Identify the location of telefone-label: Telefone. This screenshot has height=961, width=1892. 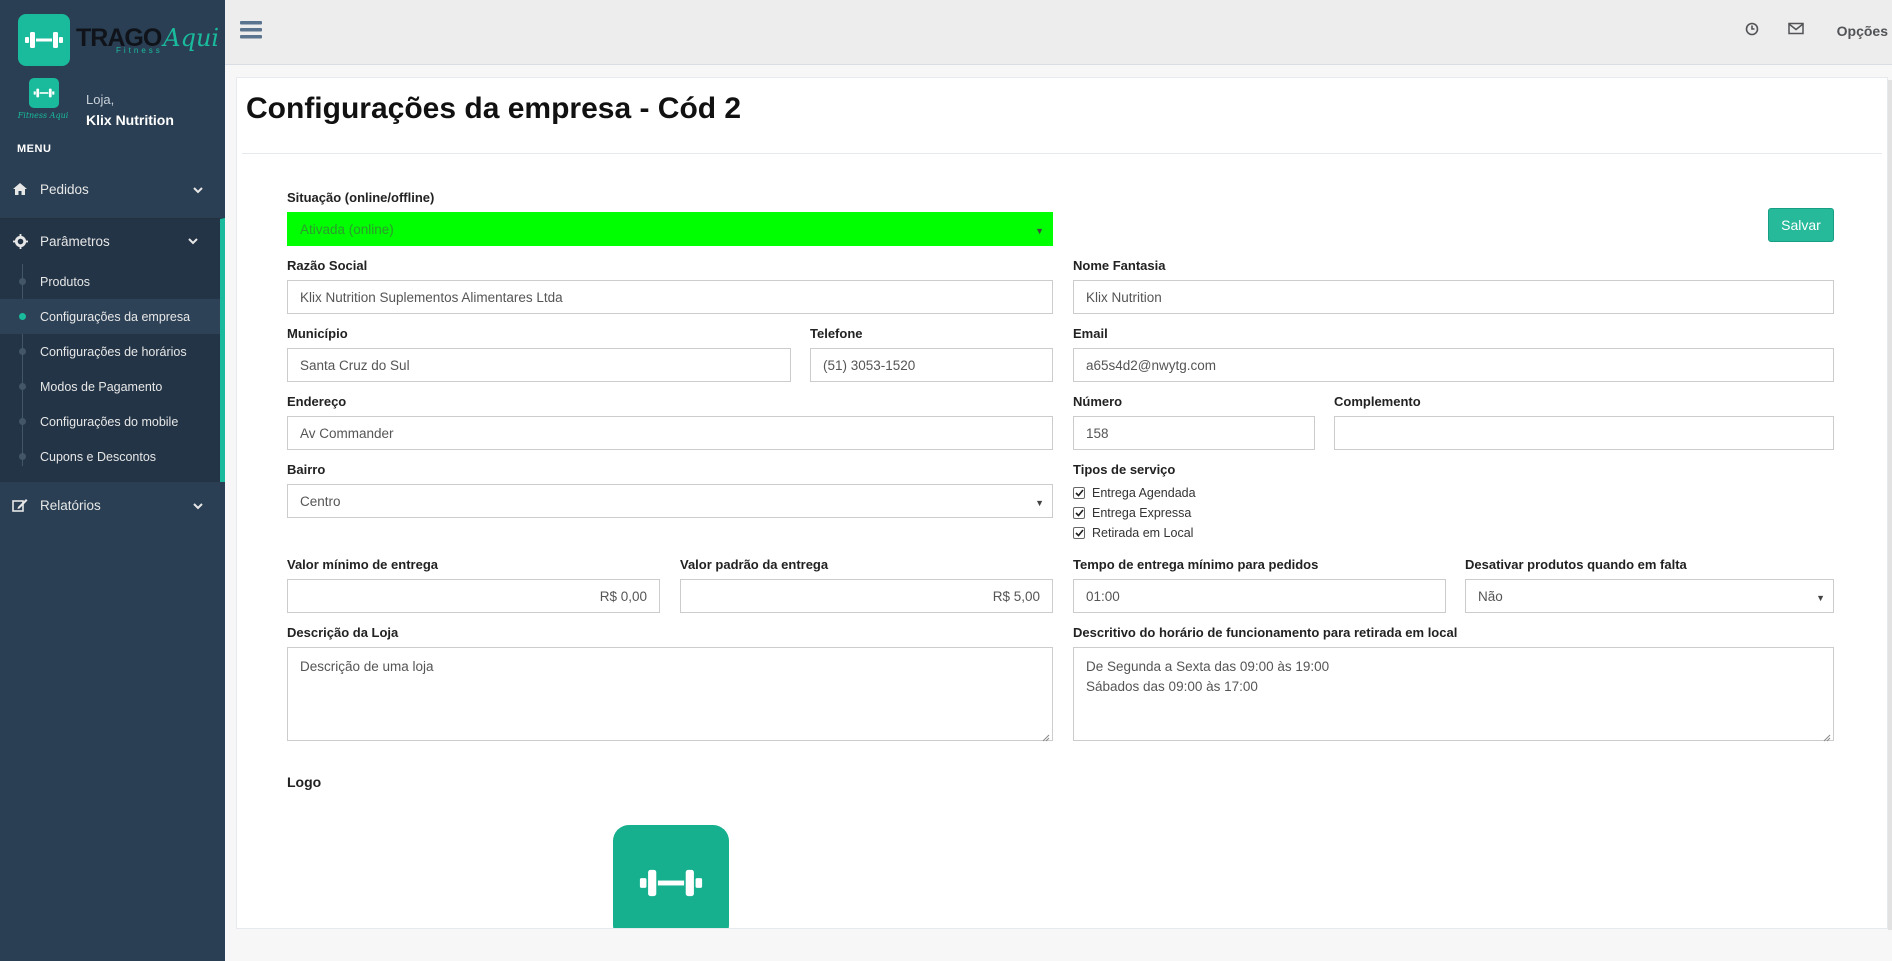
(836, 333).